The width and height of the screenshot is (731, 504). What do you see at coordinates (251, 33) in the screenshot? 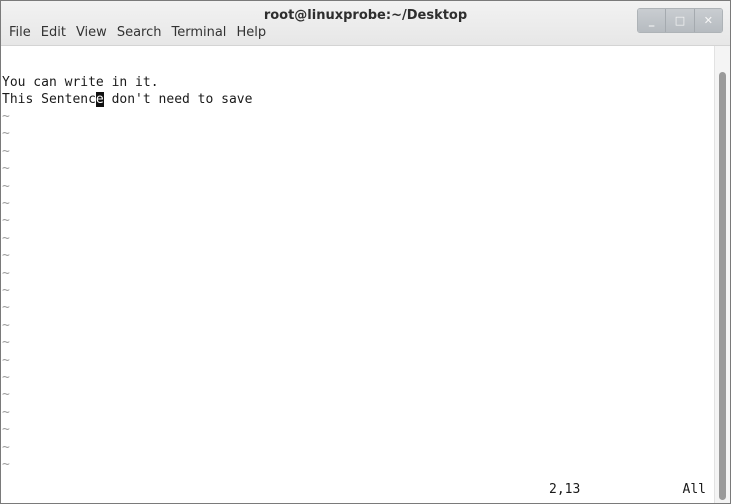
I see `menu-help: Help` at bounding box center [251, 33].